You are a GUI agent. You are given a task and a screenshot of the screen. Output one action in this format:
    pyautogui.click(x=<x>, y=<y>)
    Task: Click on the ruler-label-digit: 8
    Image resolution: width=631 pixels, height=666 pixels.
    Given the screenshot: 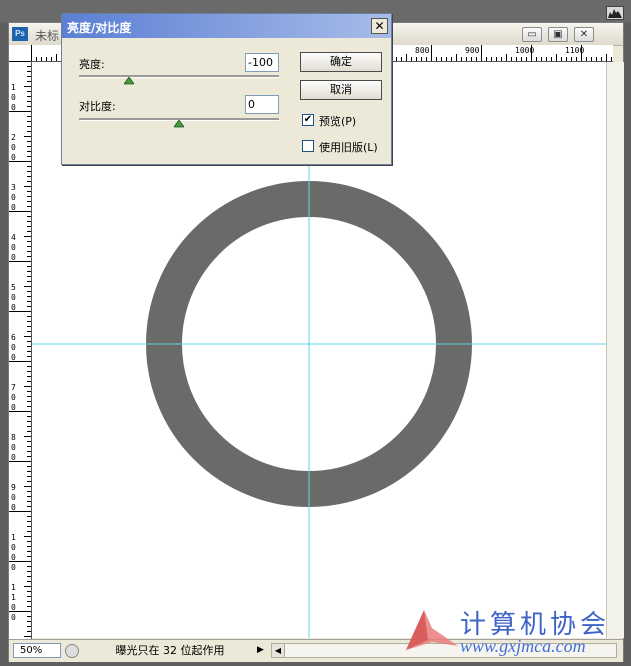 What is the action you would take?
    pyautogui.click(x=13, y=437)
    